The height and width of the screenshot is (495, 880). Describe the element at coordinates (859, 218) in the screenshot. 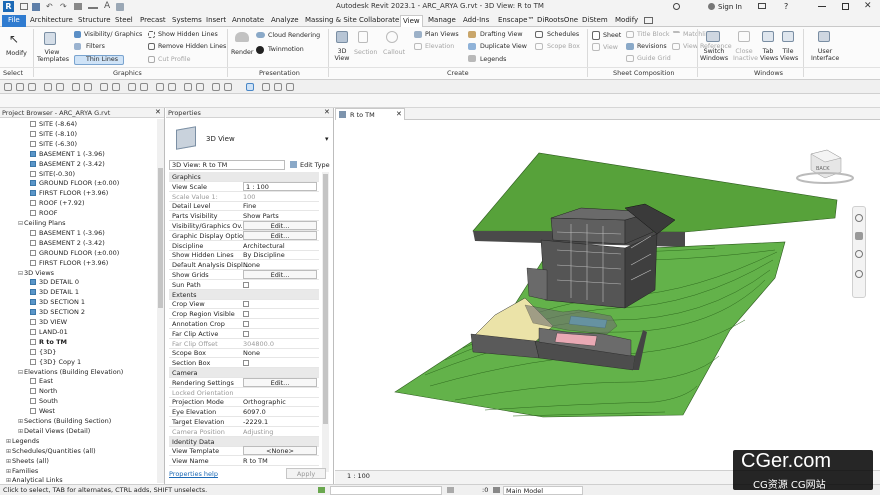

I see `steering-wheel-icon` at that location.